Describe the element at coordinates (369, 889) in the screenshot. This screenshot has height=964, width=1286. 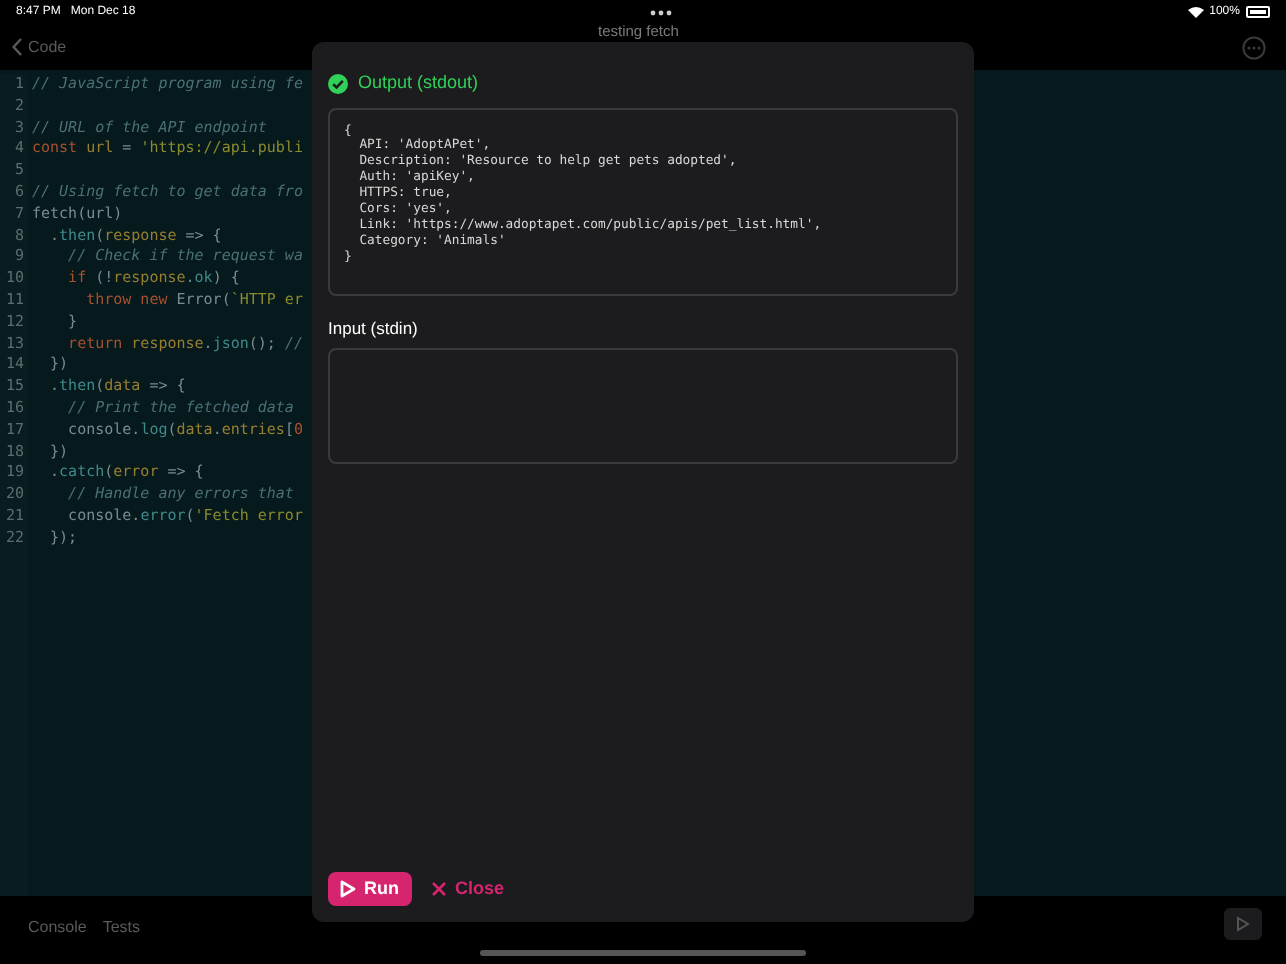
I see `run-button: Run` at that location.